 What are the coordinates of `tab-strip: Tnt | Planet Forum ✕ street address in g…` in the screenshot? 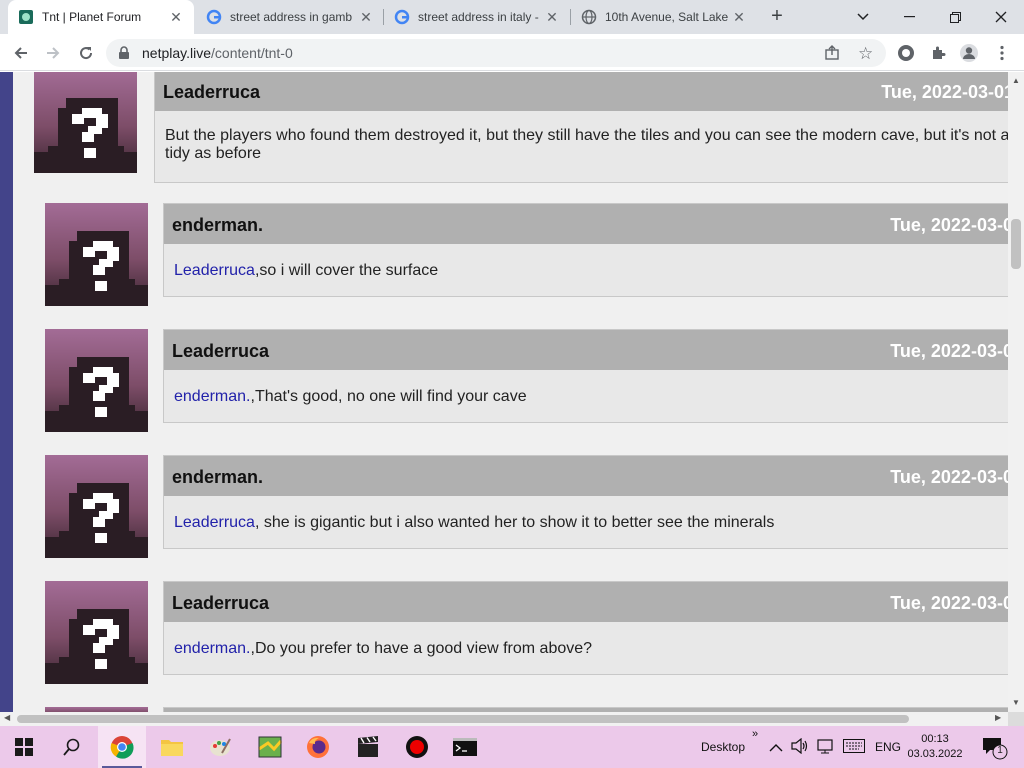 It's located at (512, 17).